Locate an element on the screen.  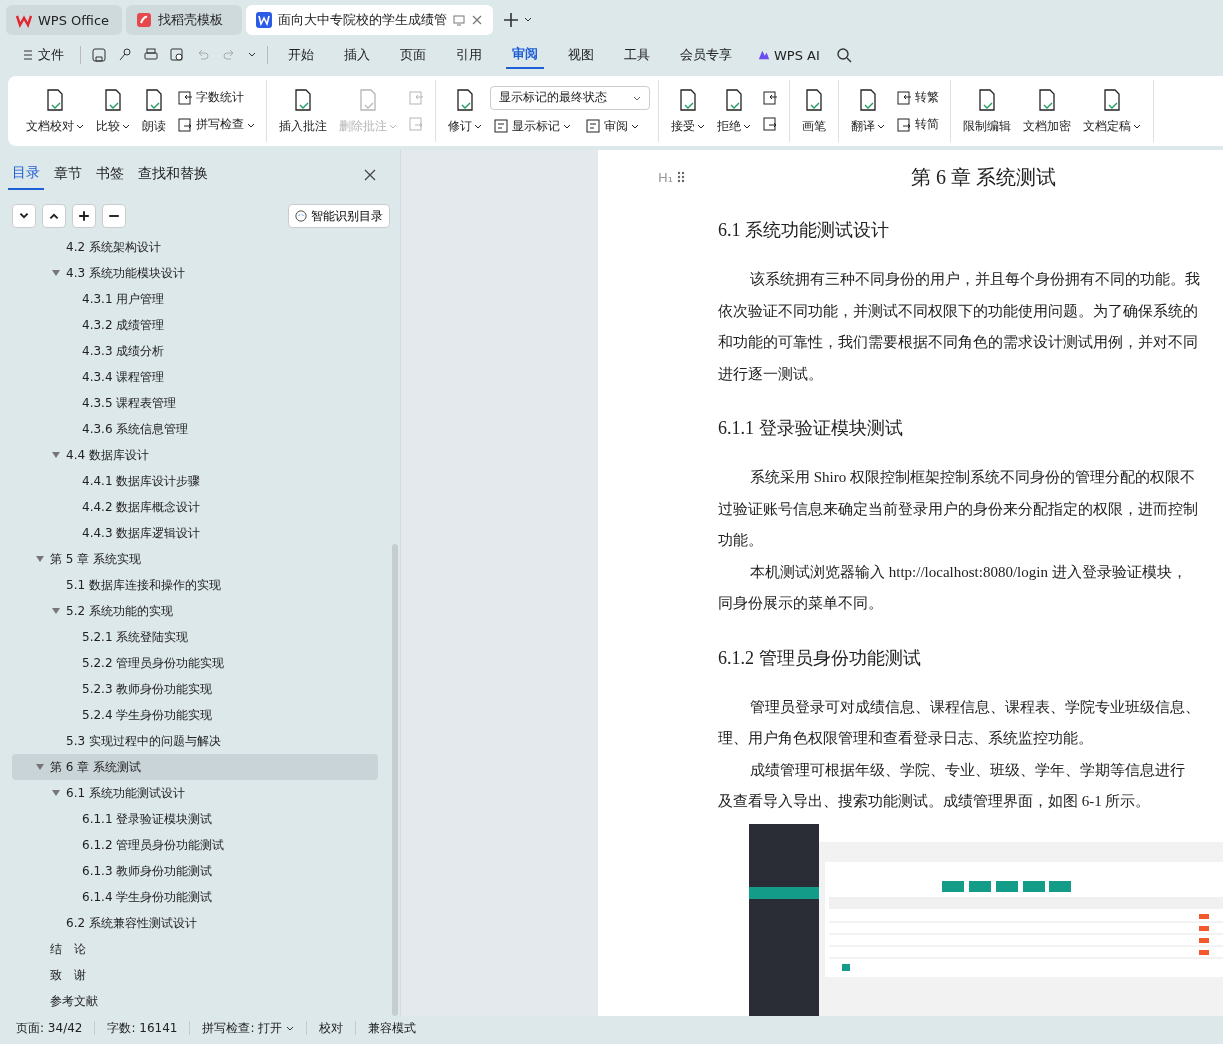
add-button is located at coordinates (84, 216).